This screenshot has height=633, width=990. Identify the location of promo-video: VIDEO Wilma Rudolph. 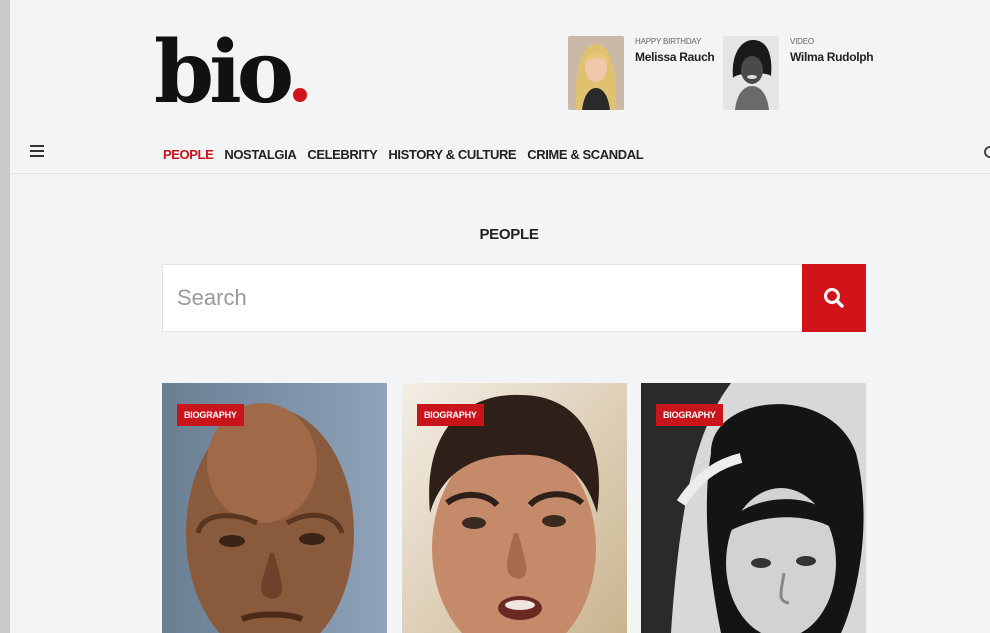
(798, 73).